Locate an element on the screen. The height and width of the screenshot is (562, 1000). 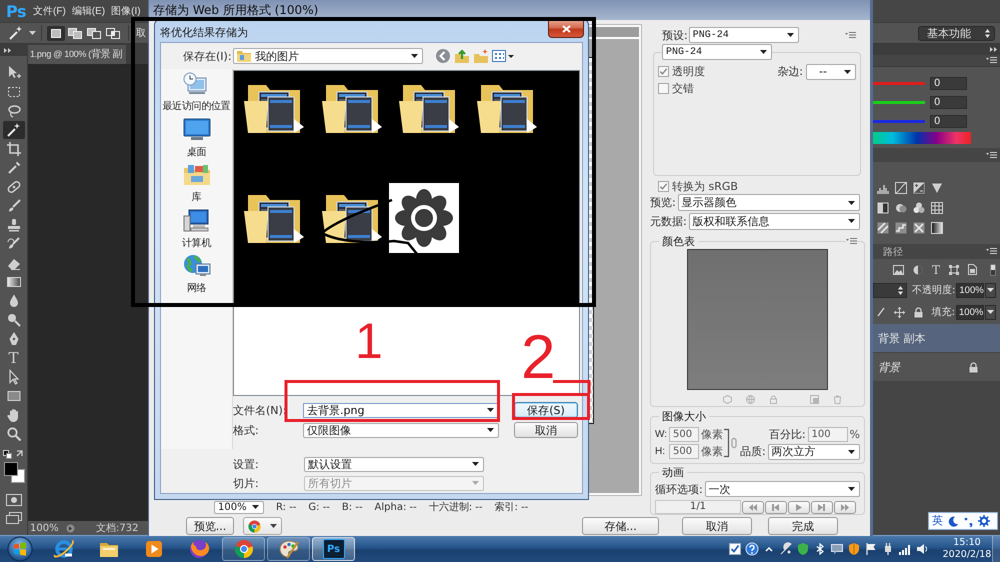
format-dropdown: PNG-24 is located at coordinates (717, 52).